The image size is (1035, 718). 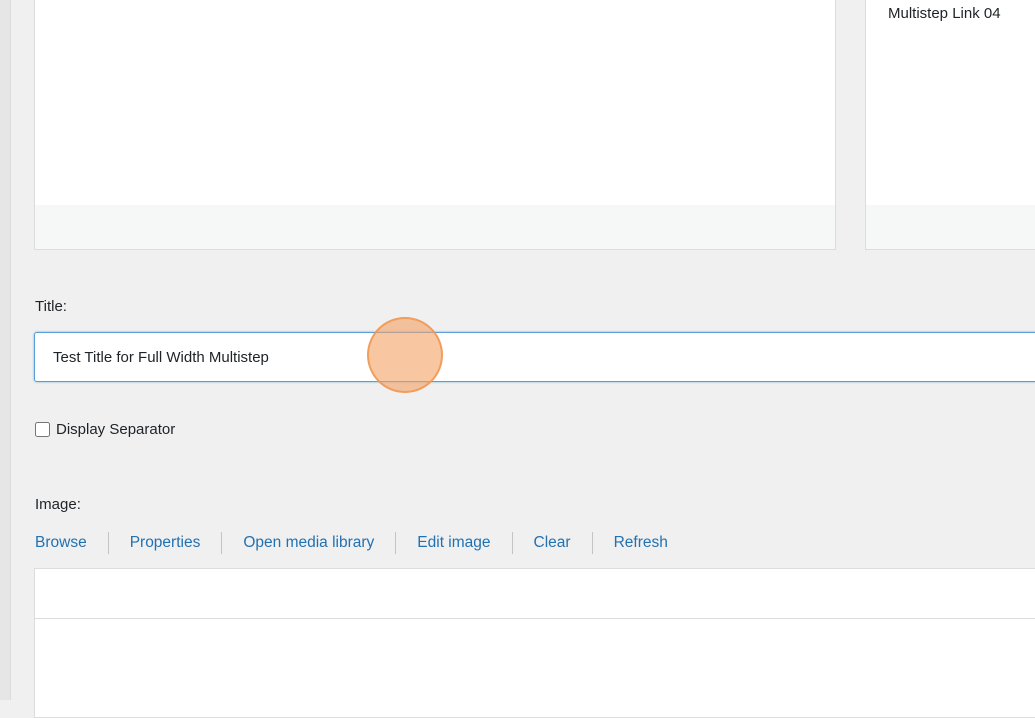 I want to click on image-box-divider, so click(x=535, y=618).